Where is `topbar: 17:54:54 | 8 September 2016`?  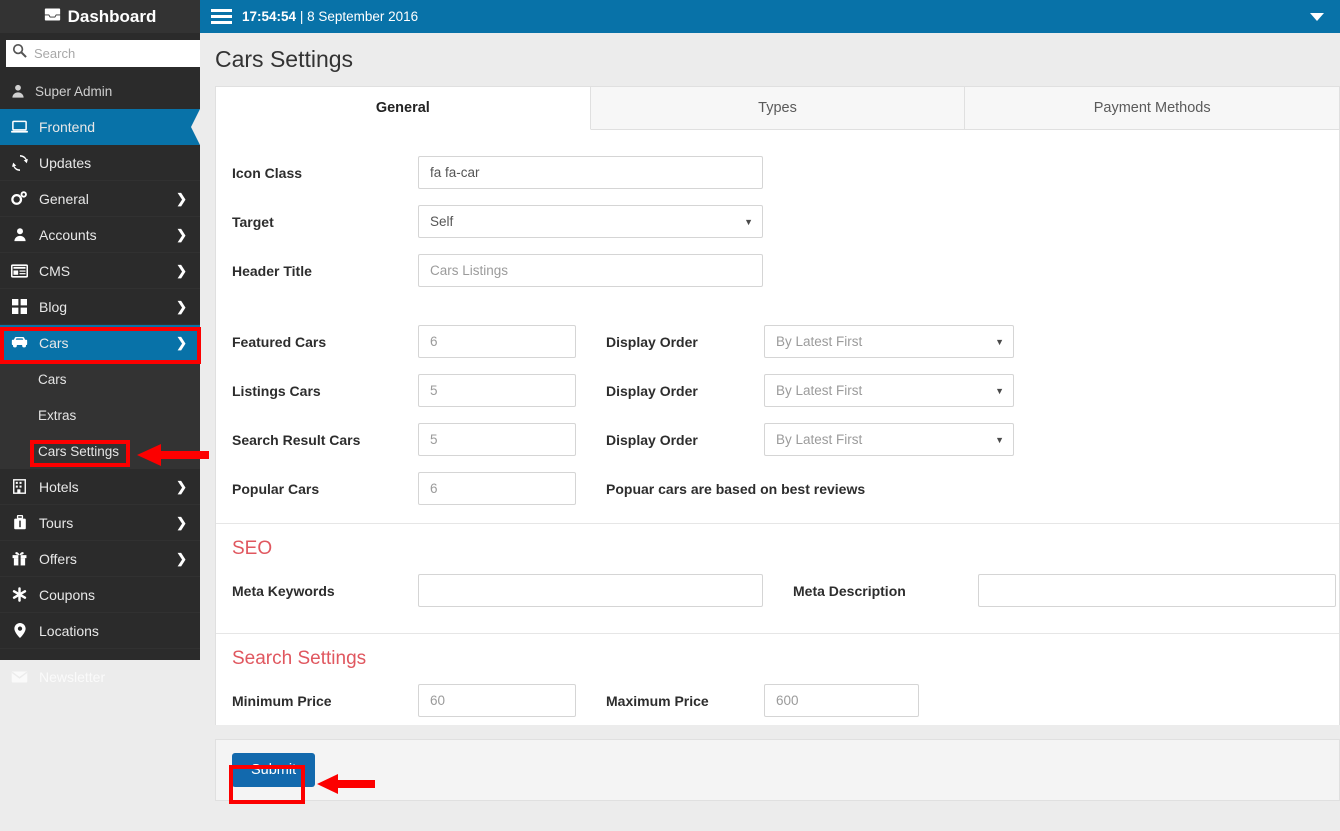 topbar: 17:54:54 | 8 September 2016 is located at coordinates (770, 16).